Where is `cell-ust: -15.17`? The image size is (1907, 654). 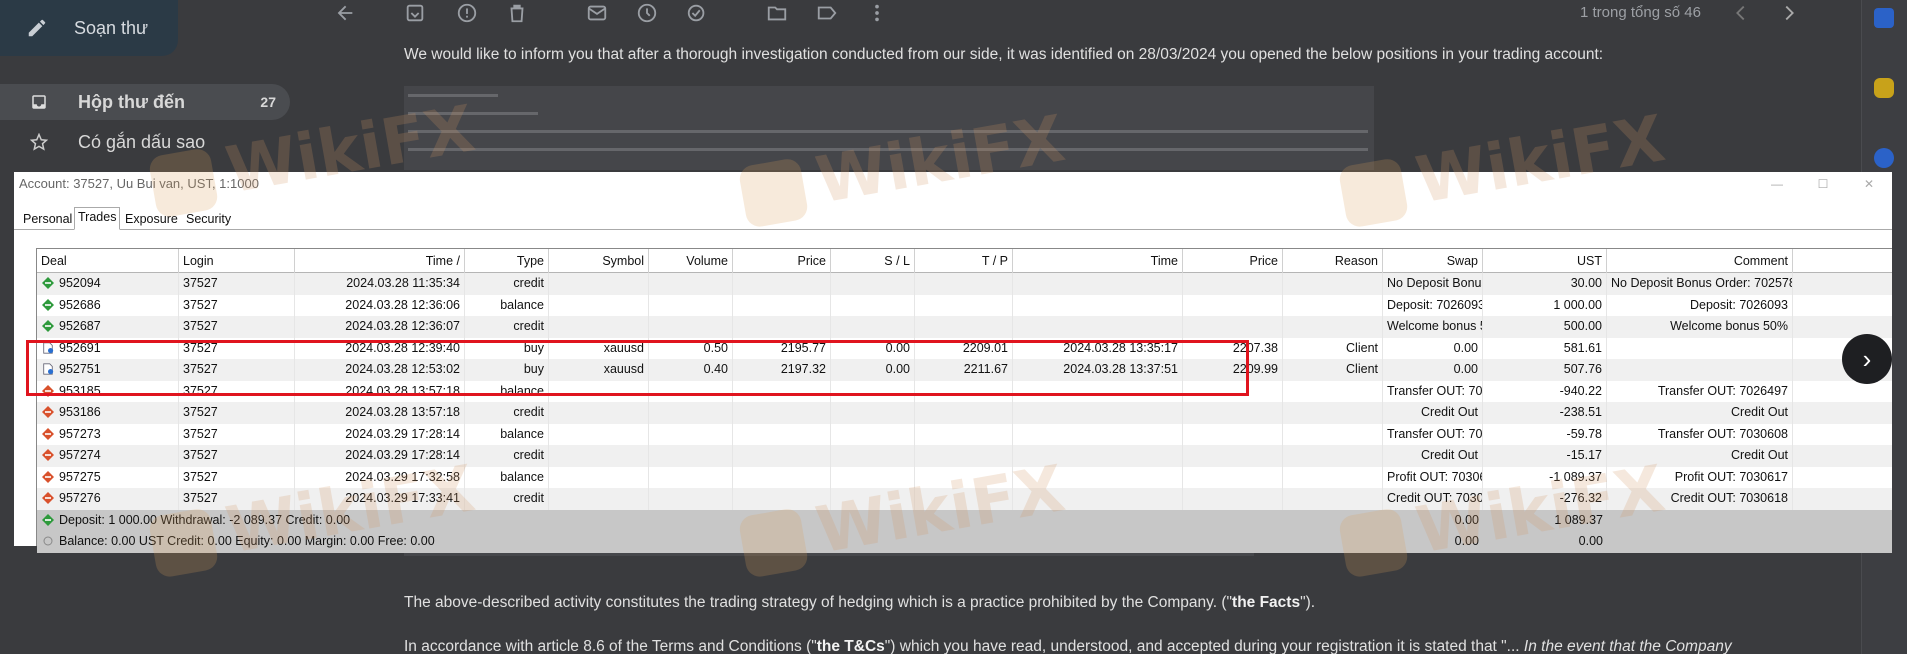 cell-ust: -15.17 is located at coordinates (1545, 456).